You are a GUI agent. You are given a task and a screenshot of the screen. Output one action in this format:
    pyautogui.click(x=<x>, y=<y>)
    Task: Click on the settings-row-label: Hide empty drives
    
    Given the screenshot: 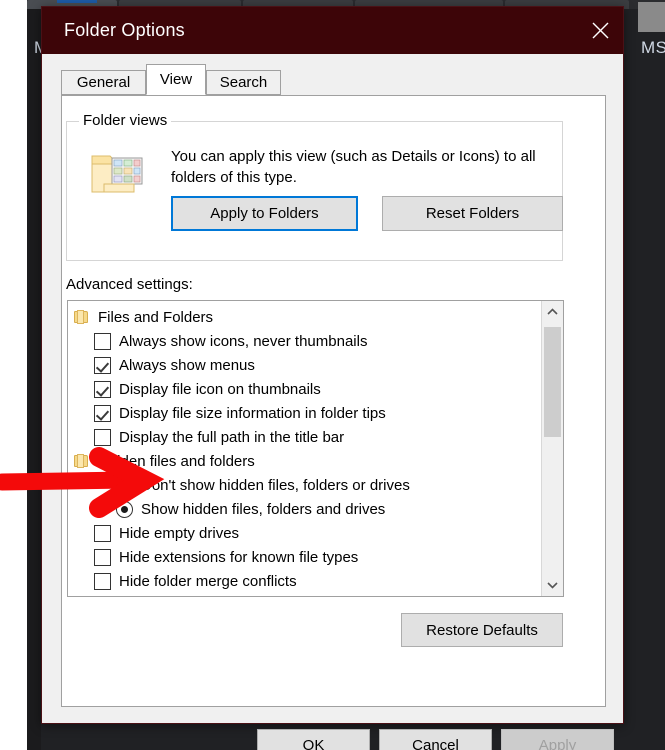 What is the action you would take?
    pyautogui.click(x=179, y=533)
    